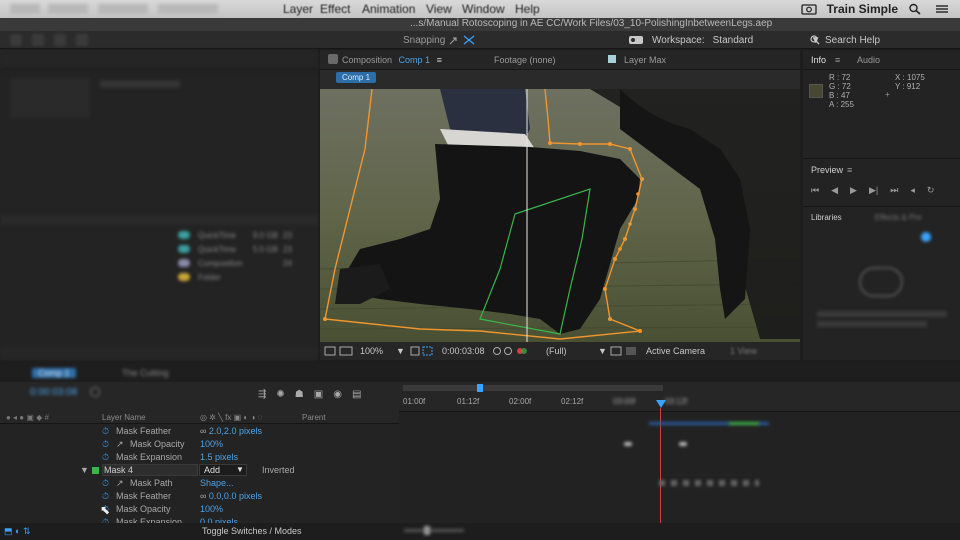 This screenshot has width=960, height=540. Describe the element at coordinates (512, 352) in the screenshot. I see `snapshot-icon` at that location.